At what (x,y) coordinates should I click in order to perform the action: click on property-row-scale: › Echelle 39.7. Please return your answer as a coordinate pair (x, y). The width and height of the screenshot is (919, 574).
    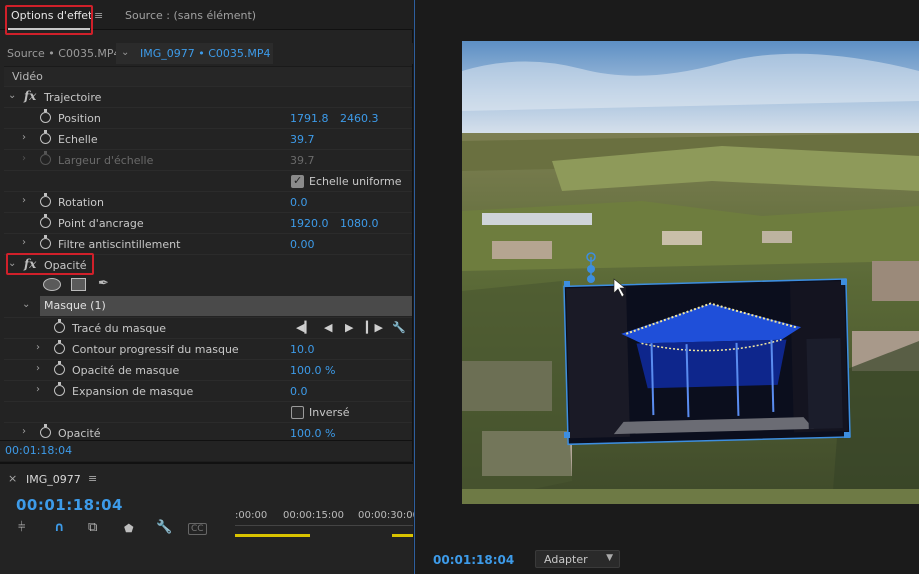
    Looking at the image, I should click on (208, 138).